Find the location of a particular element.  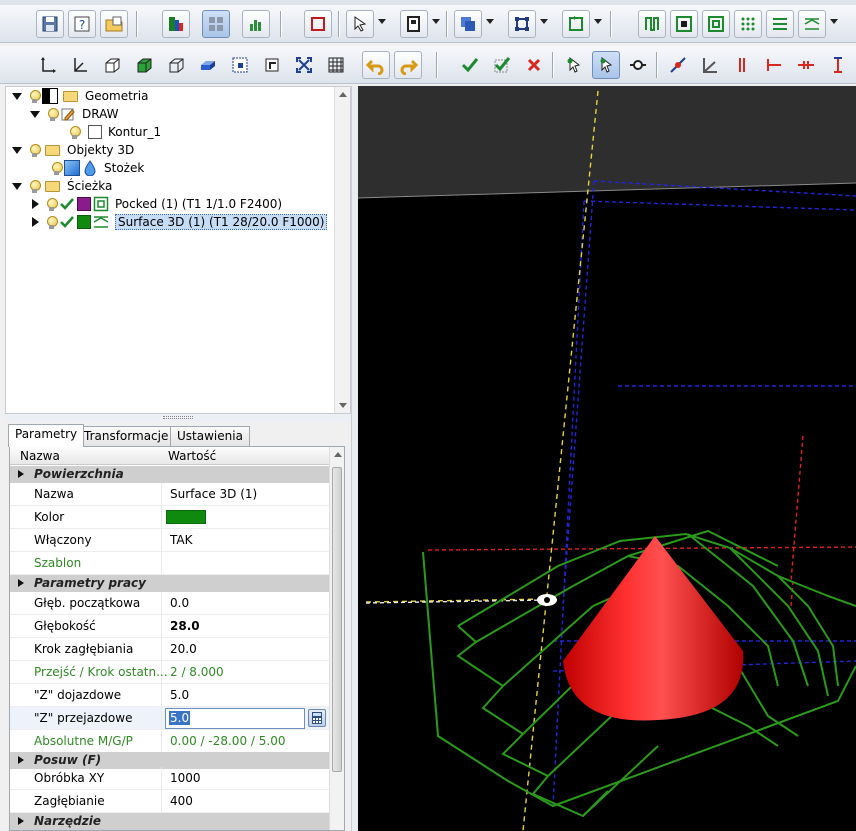

horizontal-splitter is located at coordinates (178, 418).